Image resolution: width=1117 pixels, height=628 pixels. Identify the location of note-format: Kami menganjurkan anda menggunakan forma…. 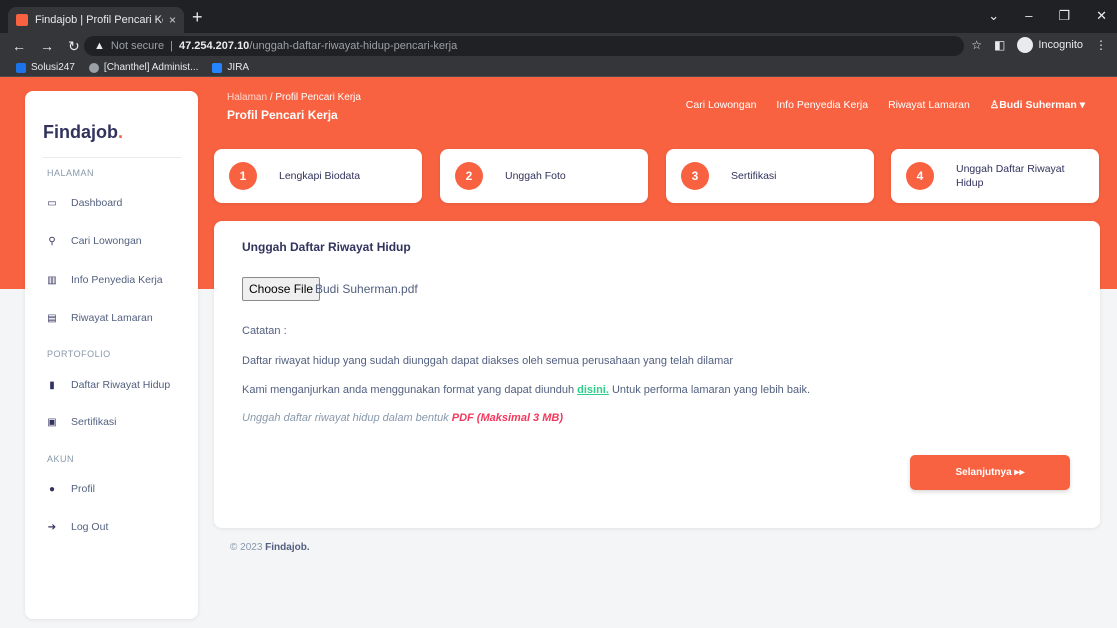
(526, 390).